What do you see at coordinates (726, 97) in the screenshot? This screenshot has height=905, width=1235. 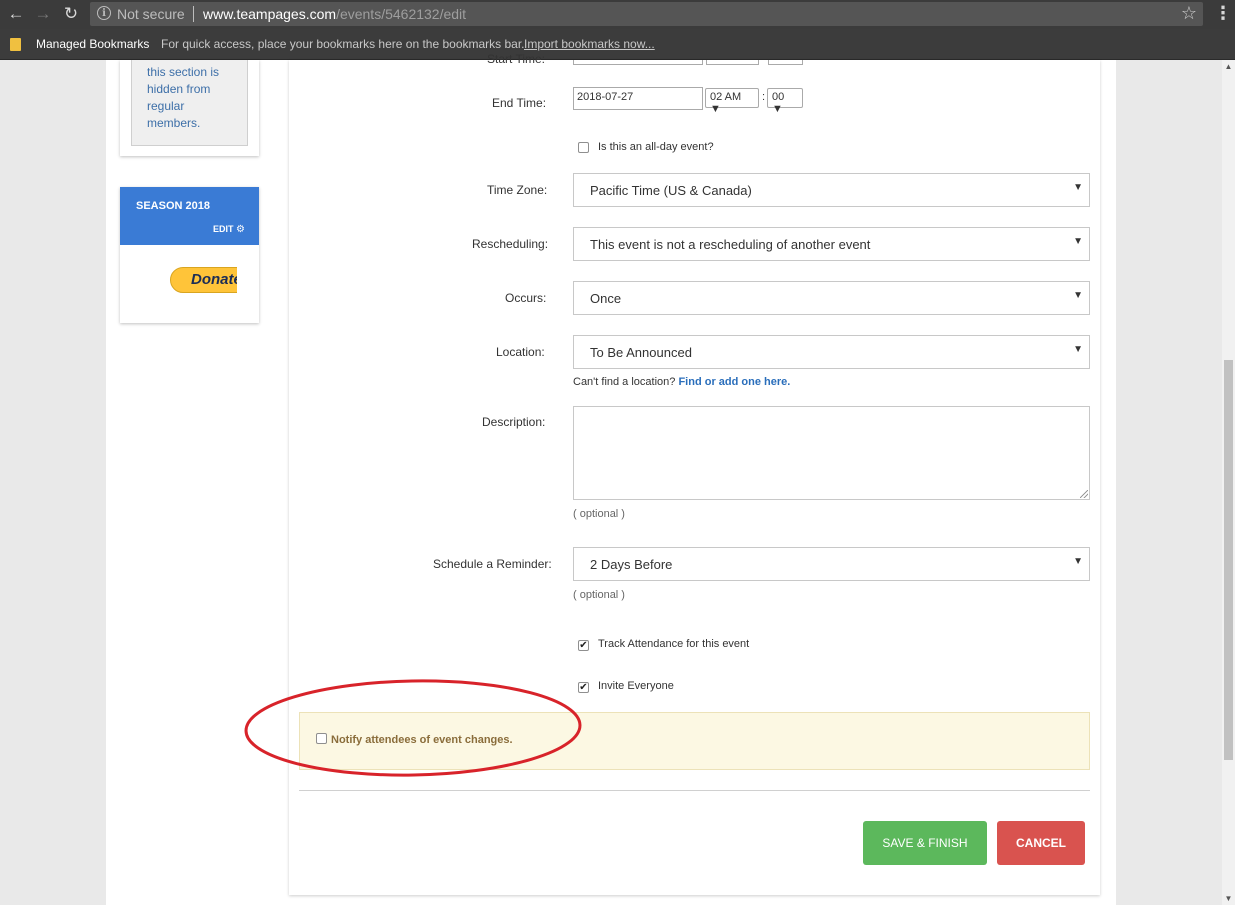 I see `end-hour-value: 02 AM` at bounding box center [726, 97].